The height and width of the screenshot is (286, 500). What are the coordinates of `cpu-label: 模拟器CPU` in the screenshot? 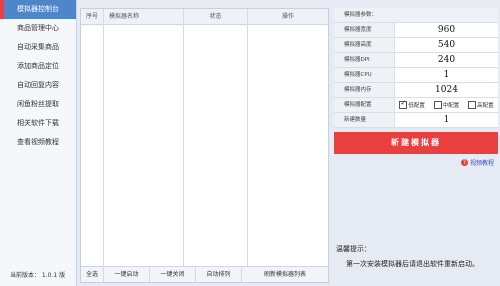 It's located at (364, 75).